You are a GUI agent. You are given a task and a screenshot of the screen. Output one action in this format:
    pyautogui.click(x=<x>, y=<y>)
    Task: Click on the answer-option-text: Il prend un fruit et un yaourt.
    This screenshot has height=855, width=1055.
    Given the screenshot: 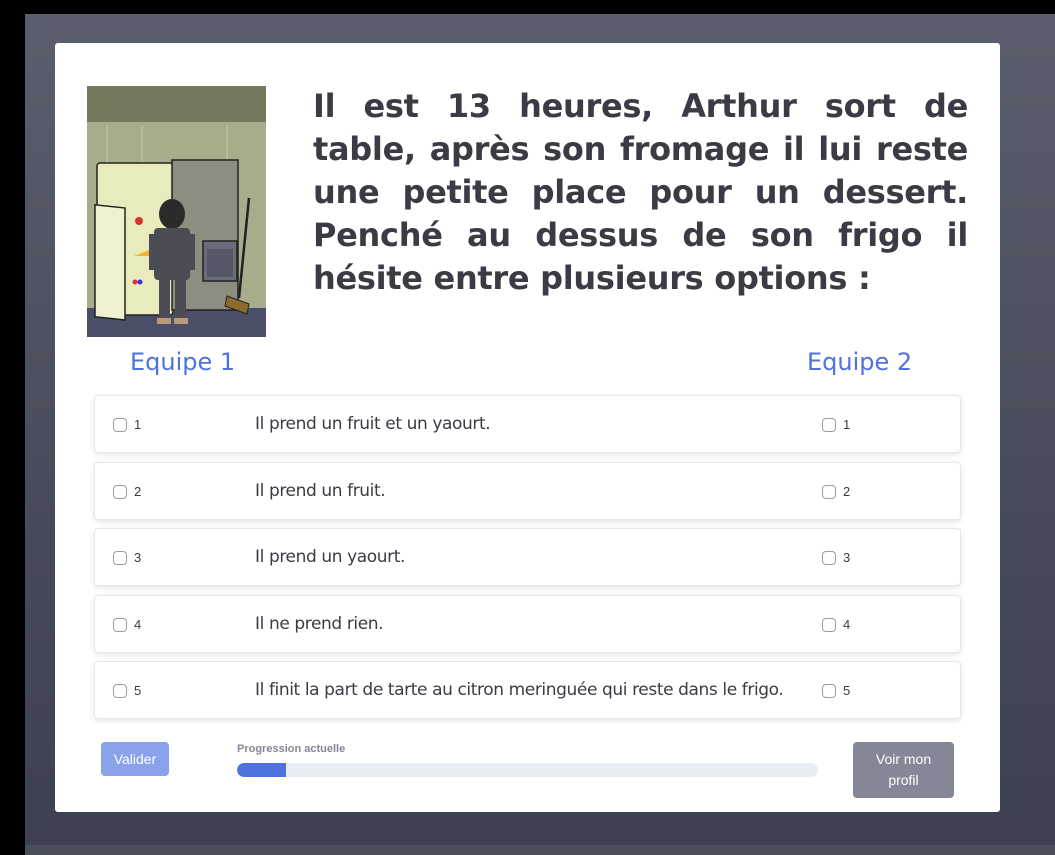 What is the action you would take?
    pyautogui.click(x=373, y=424)
    